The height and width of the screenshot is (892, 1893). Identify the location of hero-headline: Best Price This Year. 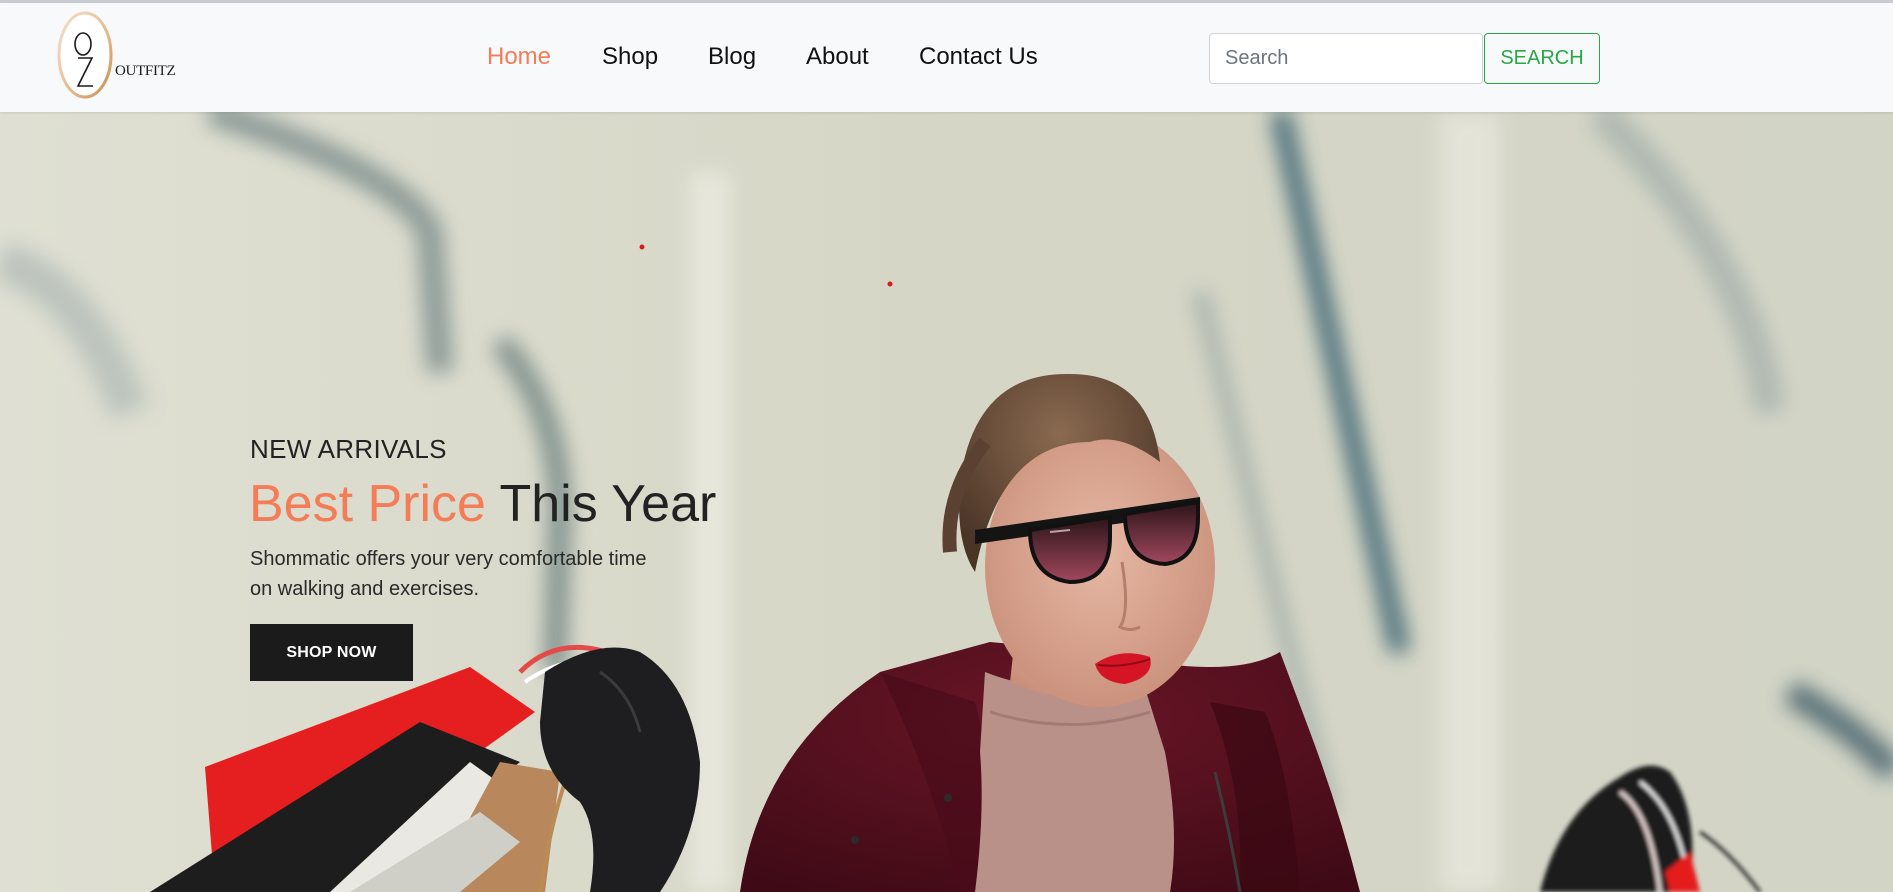
(482, 504).